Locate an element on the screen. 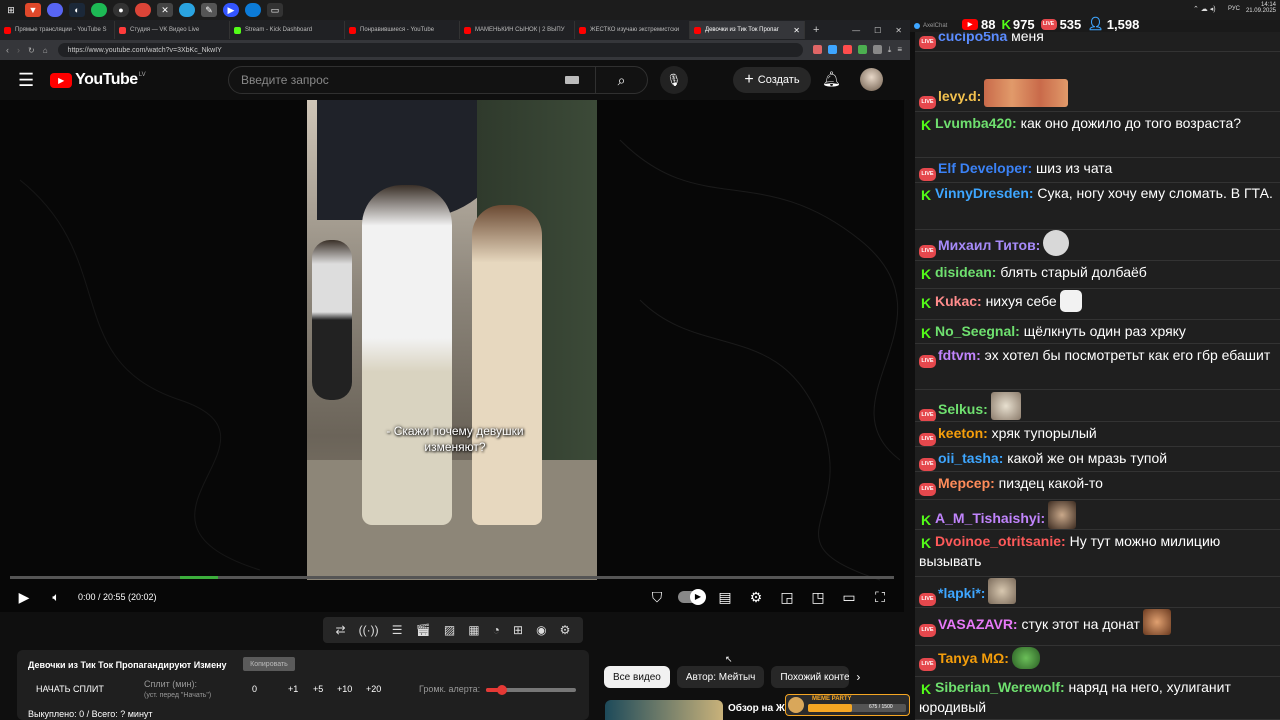  cinema-mode-icon: ▭ is located at coordinates (849, 597).